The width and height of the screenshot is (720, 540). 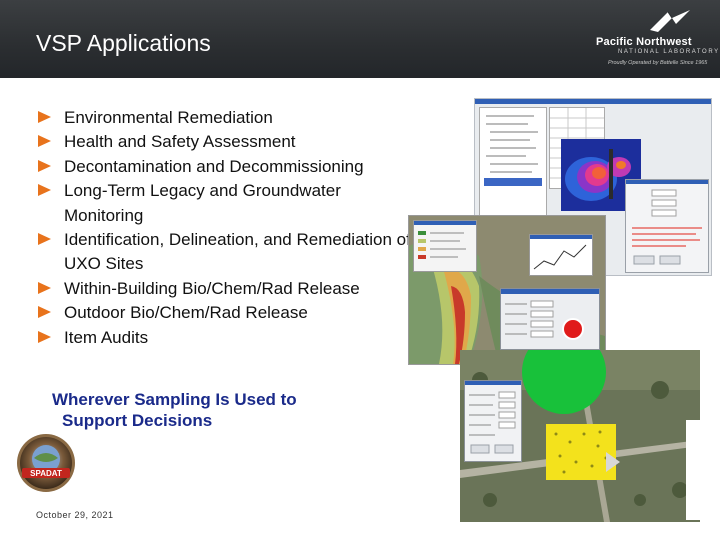 I want to click on bullet-item: Within-Building Bio/Chem/Rad Release, so click(x=228, y=289).